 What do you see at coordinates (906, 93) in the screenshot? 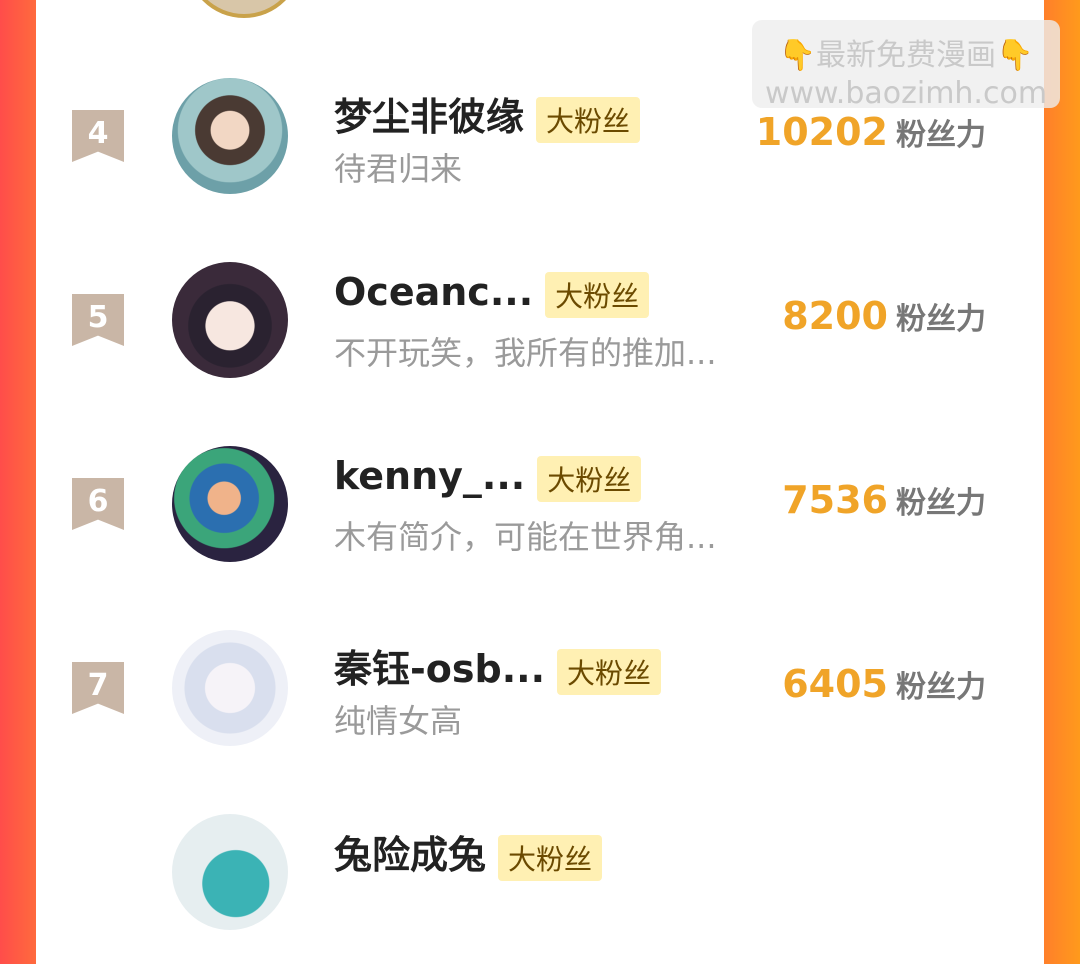
I see `watermark-url: www.baozimh.com` at bounding box center [906, 93].